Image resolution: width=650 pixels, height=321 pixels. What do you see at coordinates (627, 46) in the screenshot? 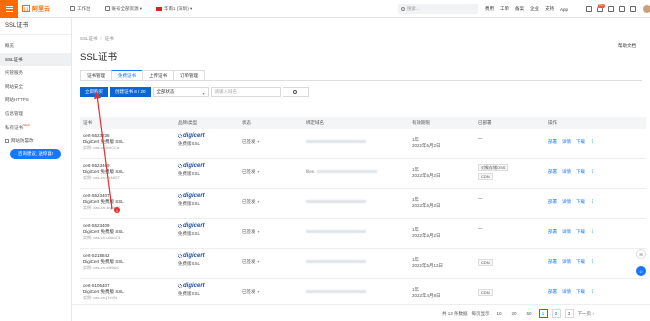
I see `help-doc-link: 帮助文档` at bounding box center [627, 46].